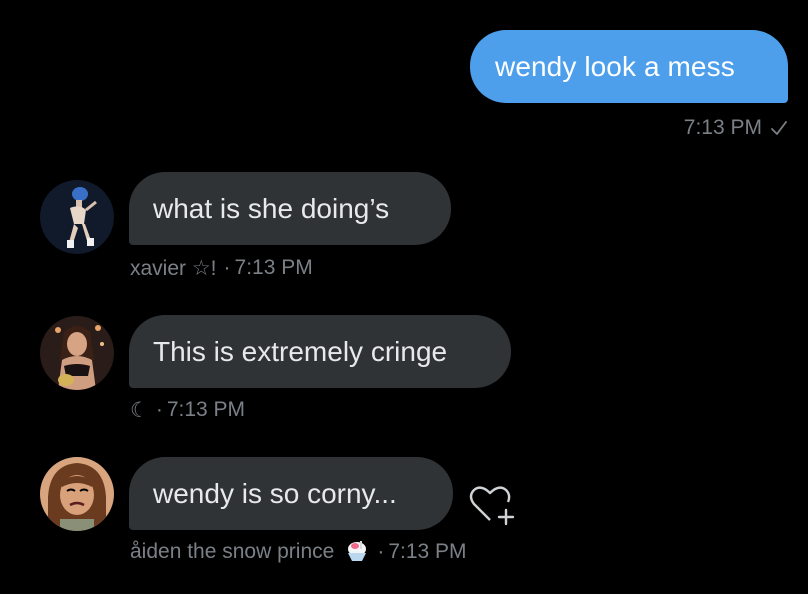 Image resolution: width=808 pixels, height=594 pixels. I want to click on received-message-text: what is she doing’s, so click(271, 208).